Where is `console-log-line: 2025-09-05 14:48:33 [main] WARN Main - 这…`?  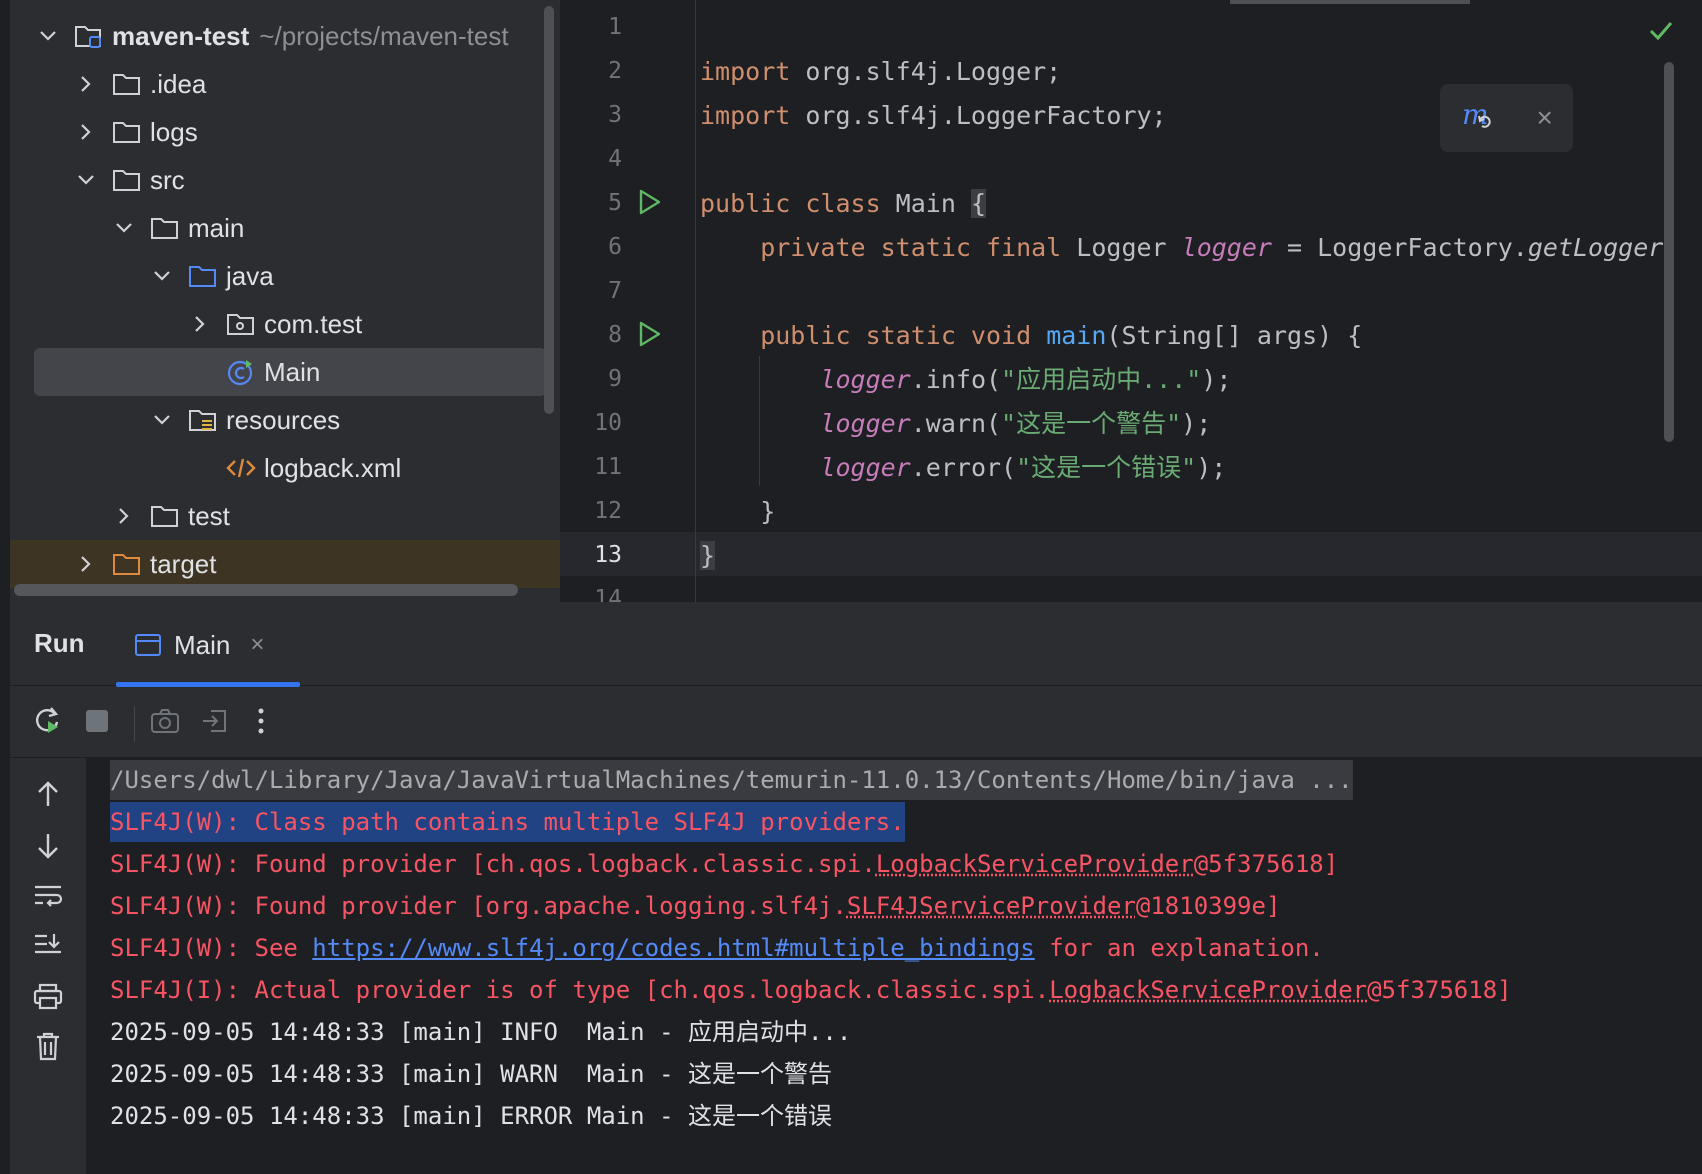 console-log-line: 2025-09-05 14:48:33 [main] WARN Main - 这… is located at coordinates (471, 1074).